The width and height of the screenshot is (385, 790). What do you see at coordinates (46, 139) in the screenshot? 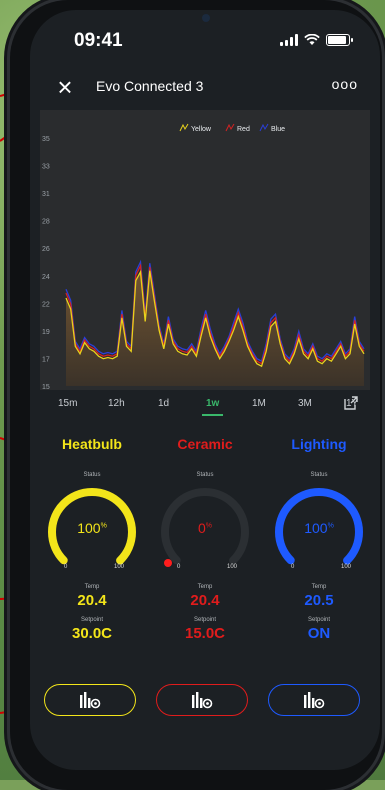
I see `y-tick-label: 35` at bounding box center [46, 139].